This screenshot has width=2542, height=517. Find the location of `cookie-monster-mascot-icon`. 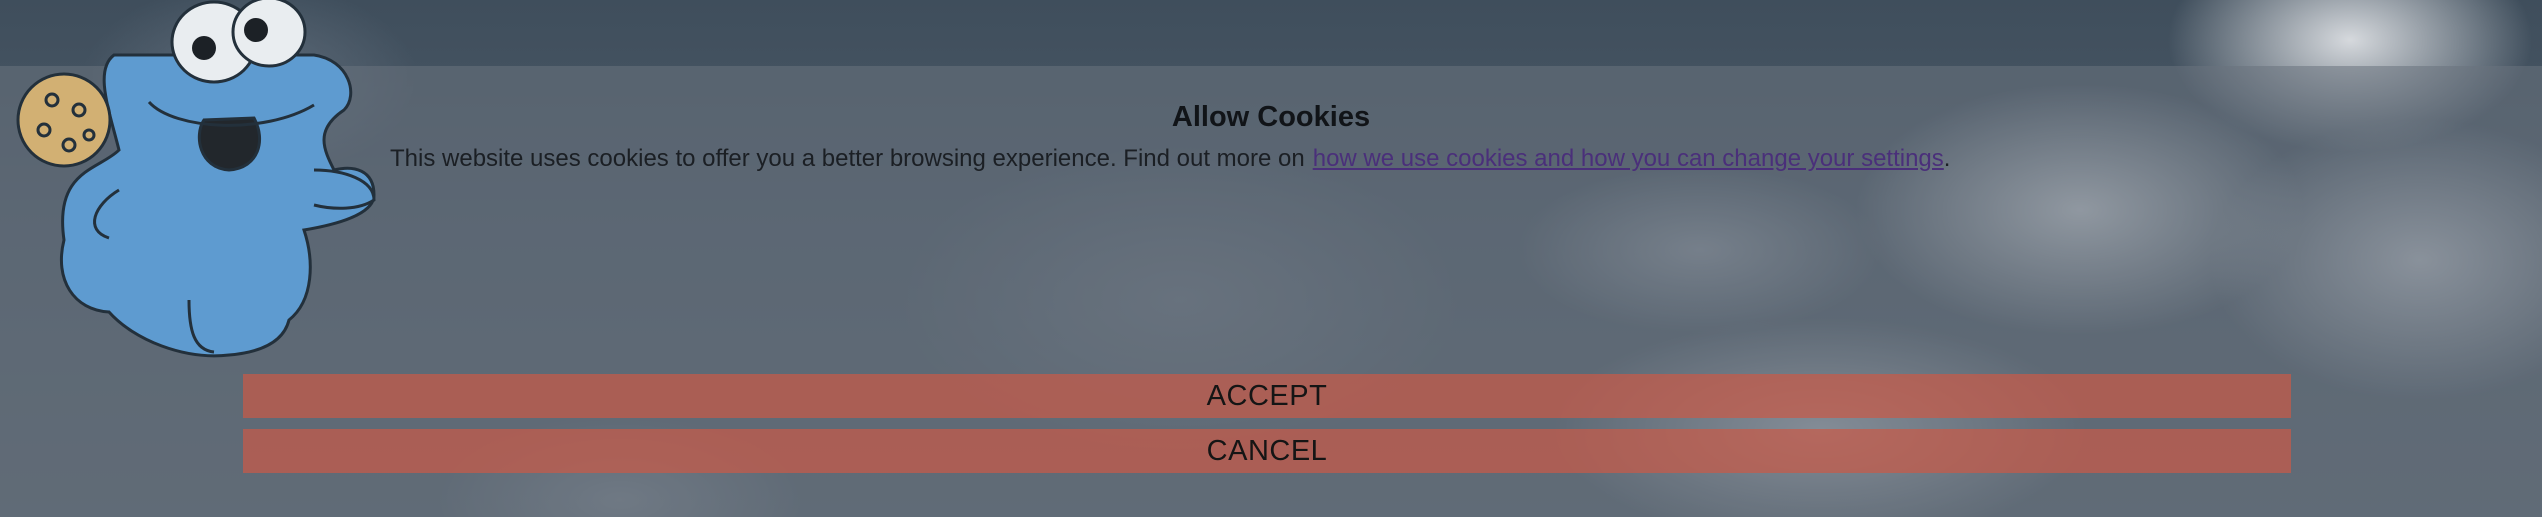

cookie-monster-mascot-icon is located at coordinates (196, 179).